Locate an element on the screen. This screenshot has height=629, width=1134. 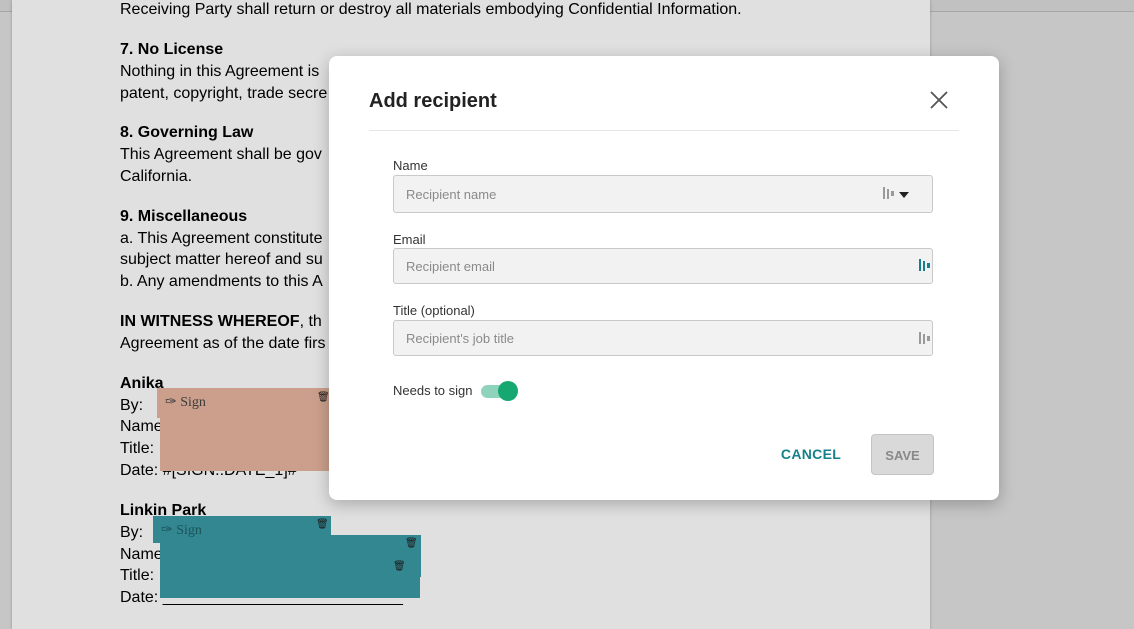
header-divider is located at coordinates (664, 130).